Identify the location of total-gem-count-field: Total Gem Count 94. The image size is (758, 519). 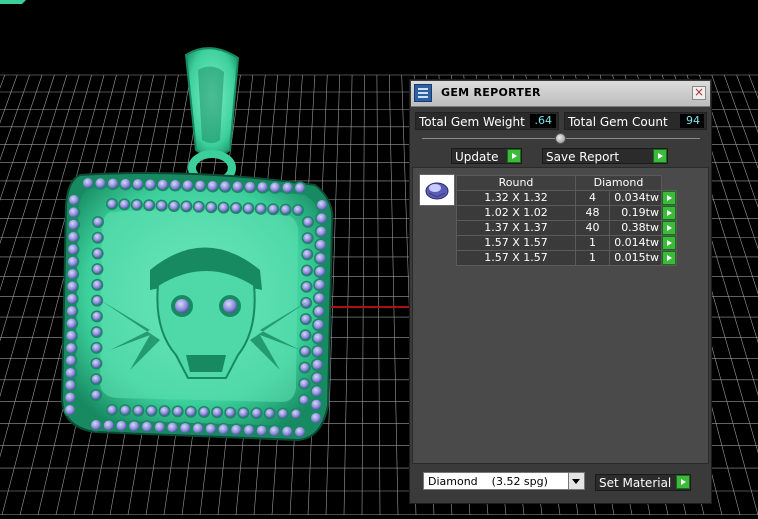
(635, 121).